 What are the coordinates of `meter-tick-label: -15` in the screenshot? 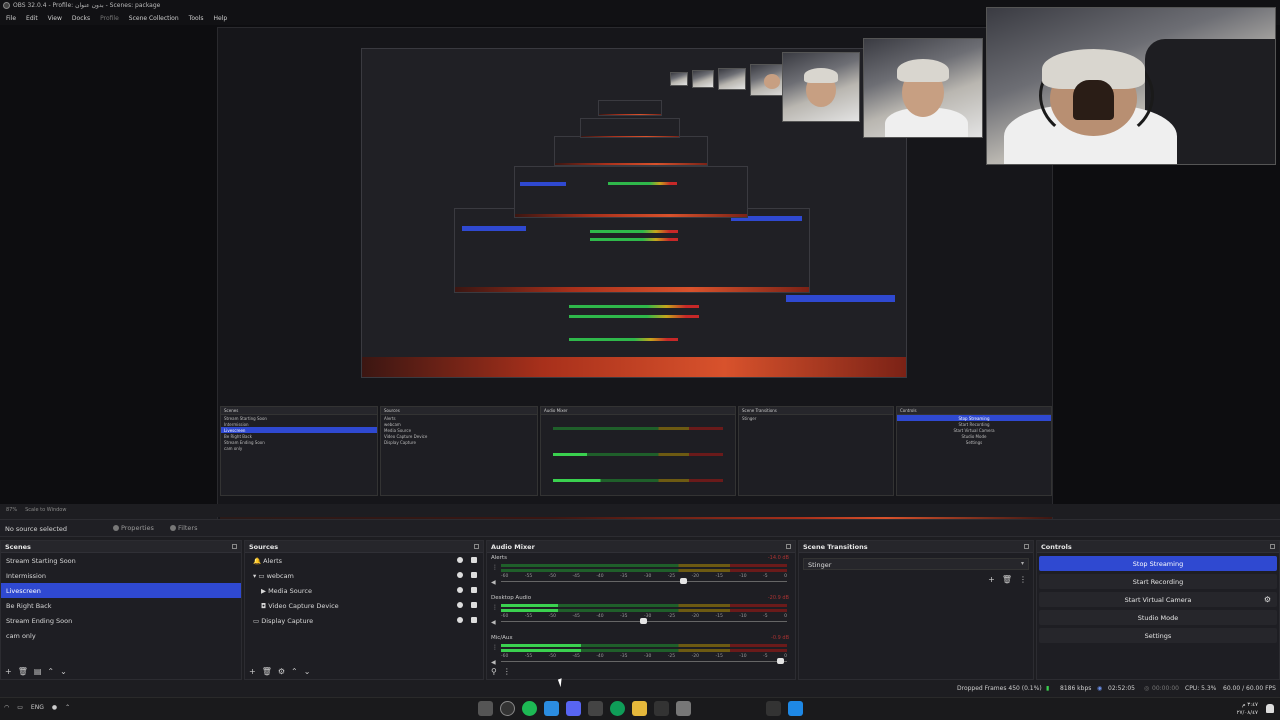 It's located at (719, 576).